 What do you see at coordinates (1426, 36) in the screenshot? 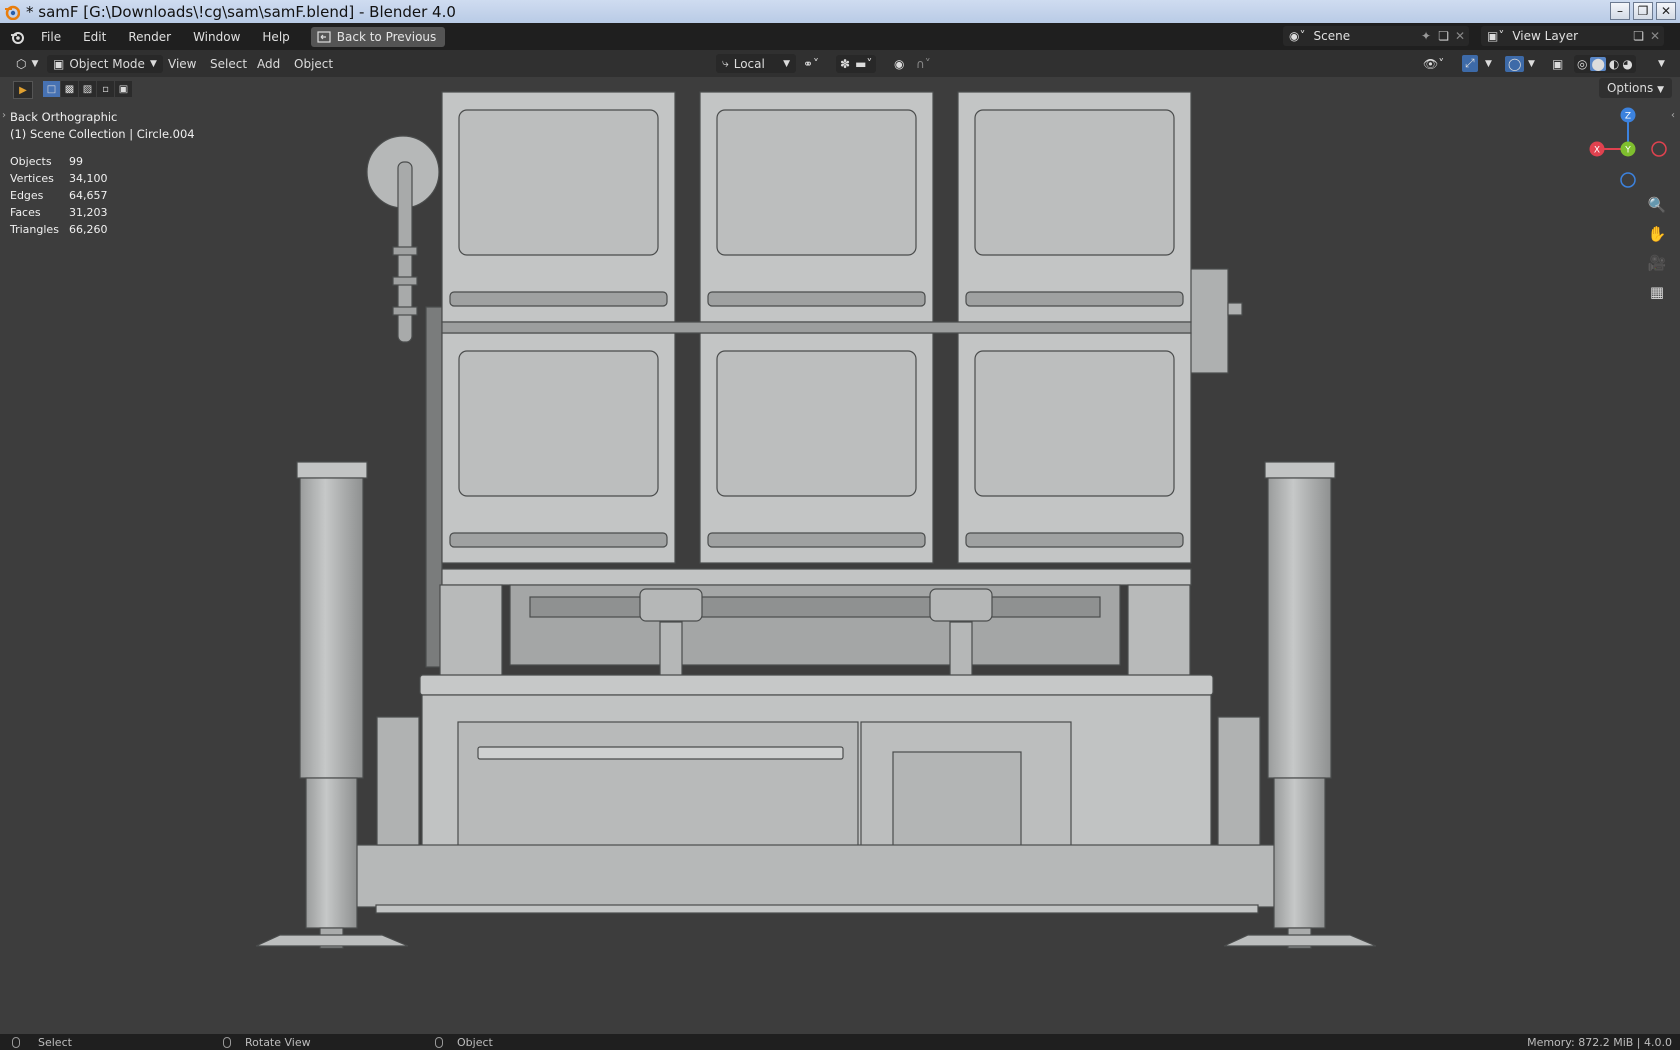
I see `pin-icon: ✦` at bounding box center [1426, 36].